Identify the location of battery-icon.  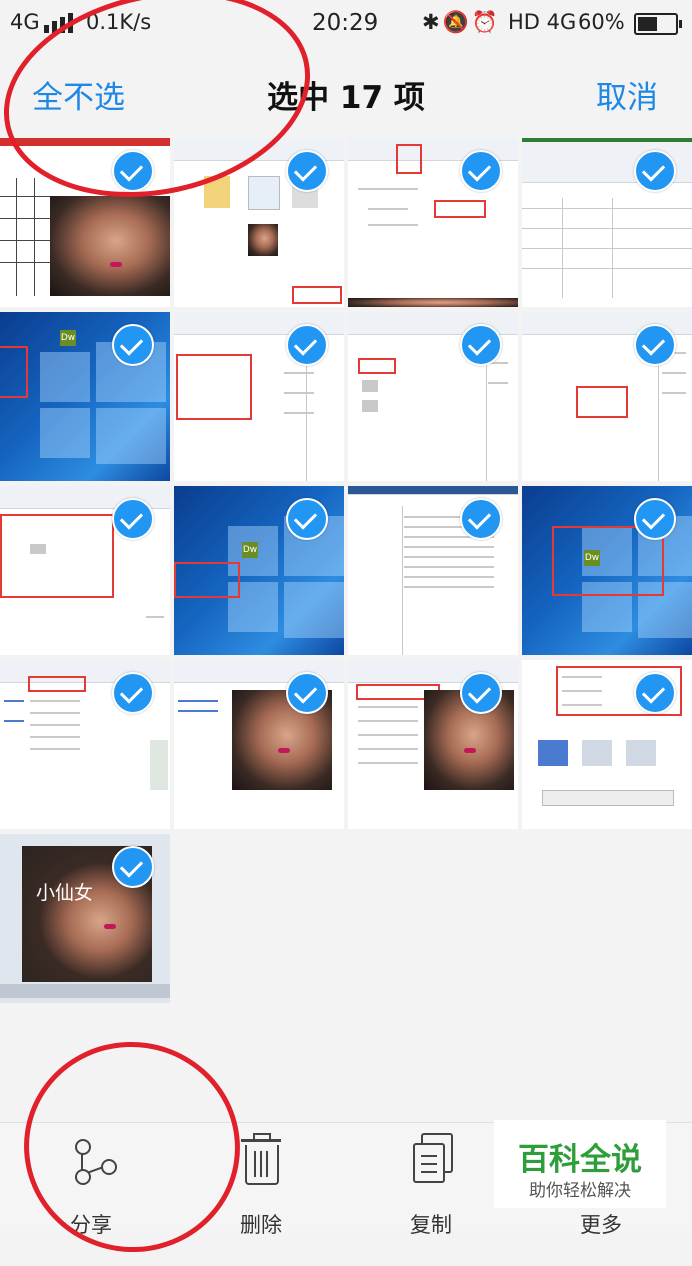
(658, 24).